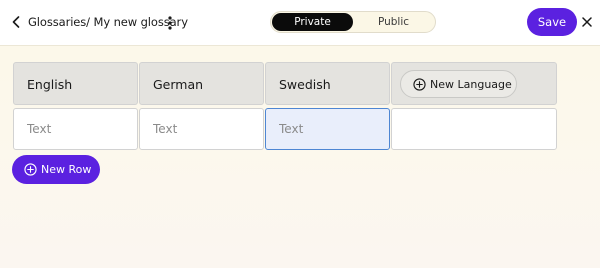  Describe the element at coordinates (327, 83) in the screenshot. I see `column-header-swedish: Swedish` at that location.